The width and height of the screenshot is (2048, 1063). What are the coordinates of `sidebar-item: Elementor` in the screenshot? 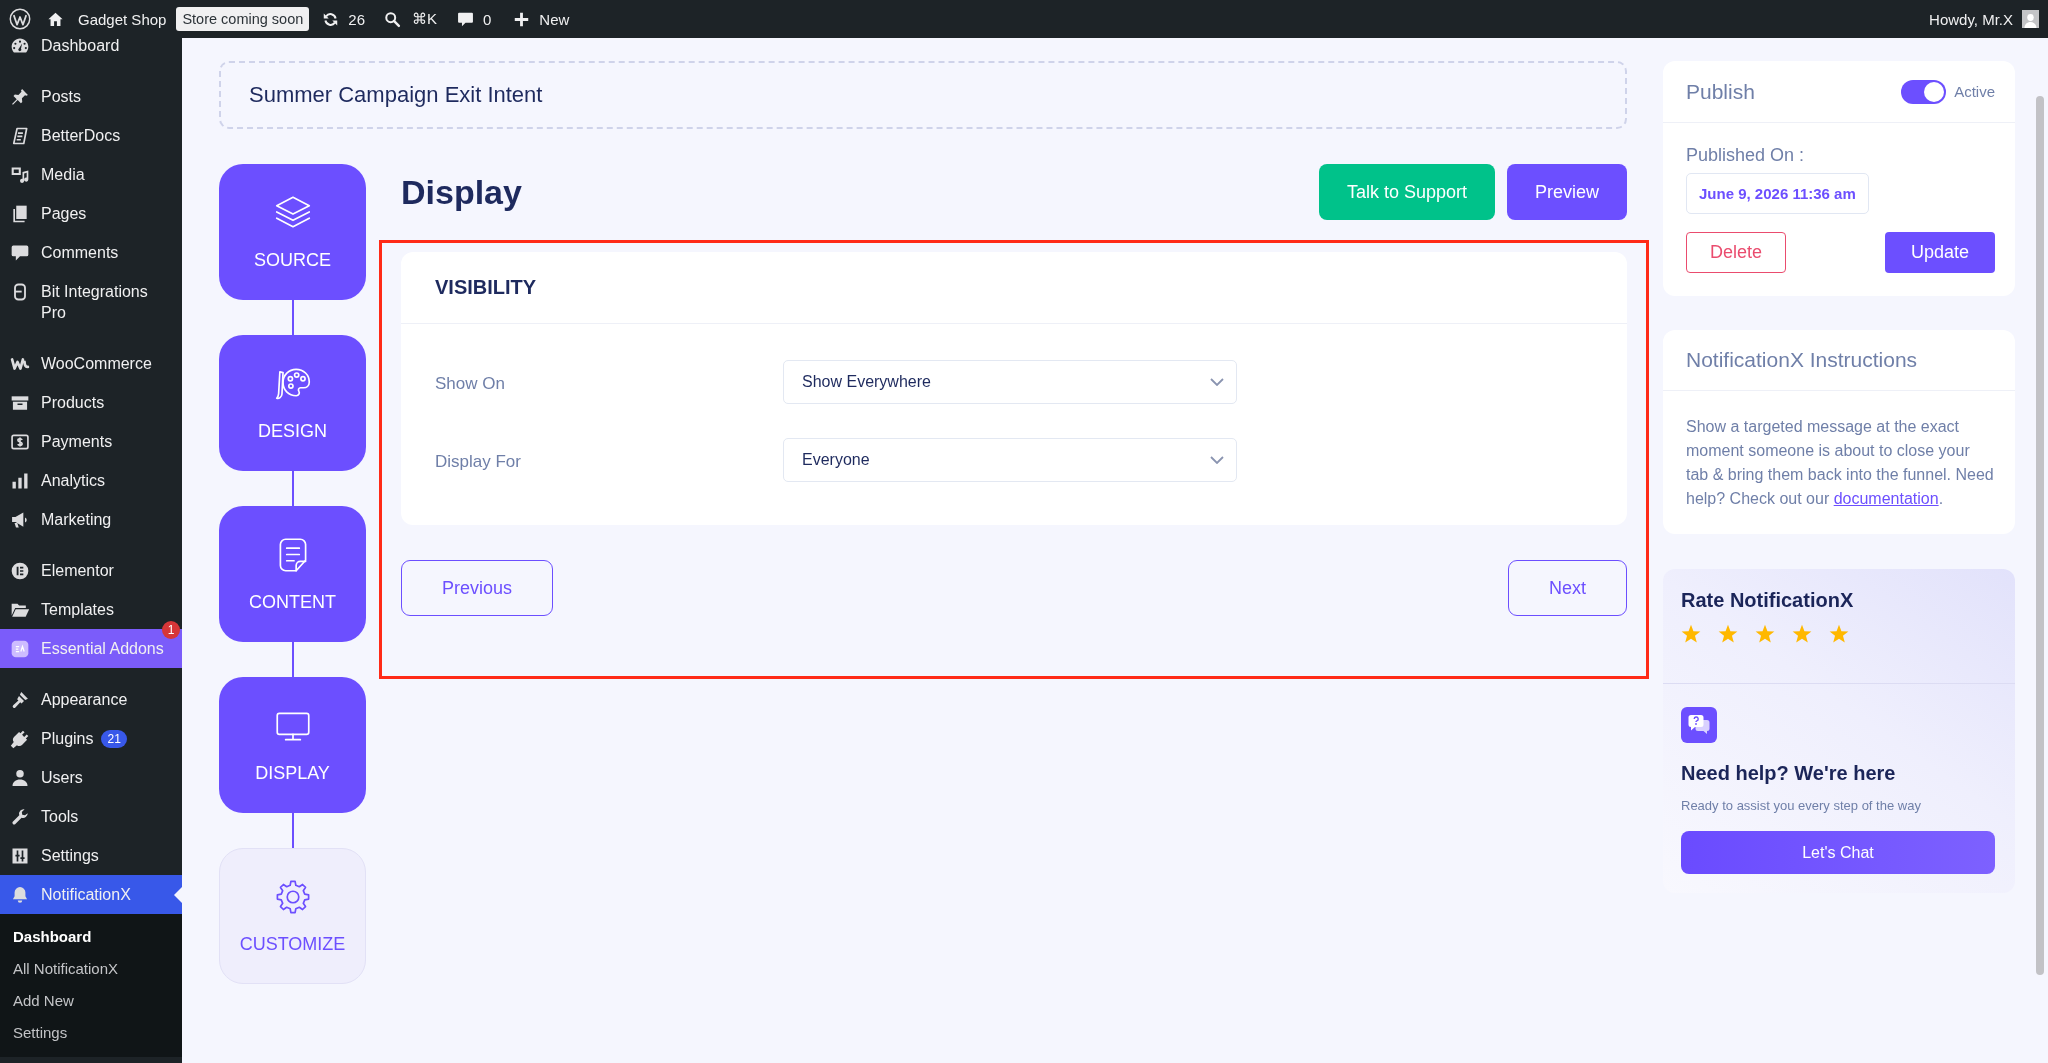 It's located at (91, 570).